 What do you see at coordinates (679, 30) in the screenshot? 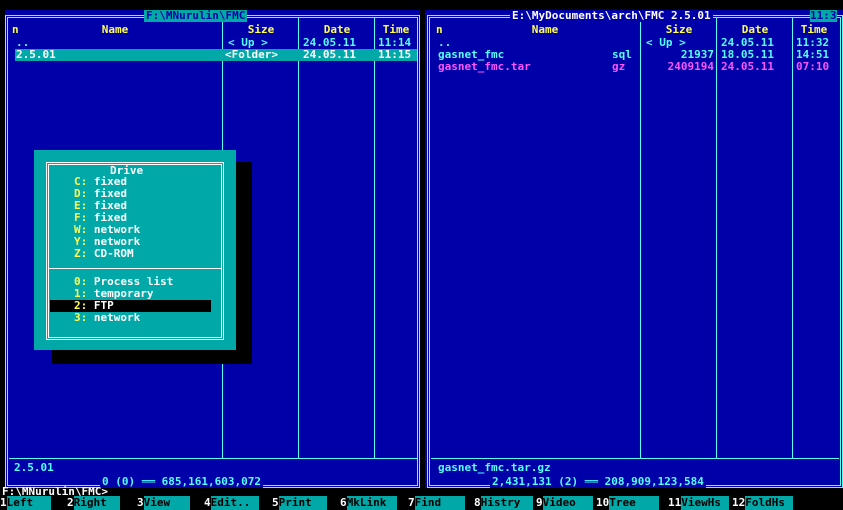
I see `right-header-size: Size` at bounding box center [679, 30].